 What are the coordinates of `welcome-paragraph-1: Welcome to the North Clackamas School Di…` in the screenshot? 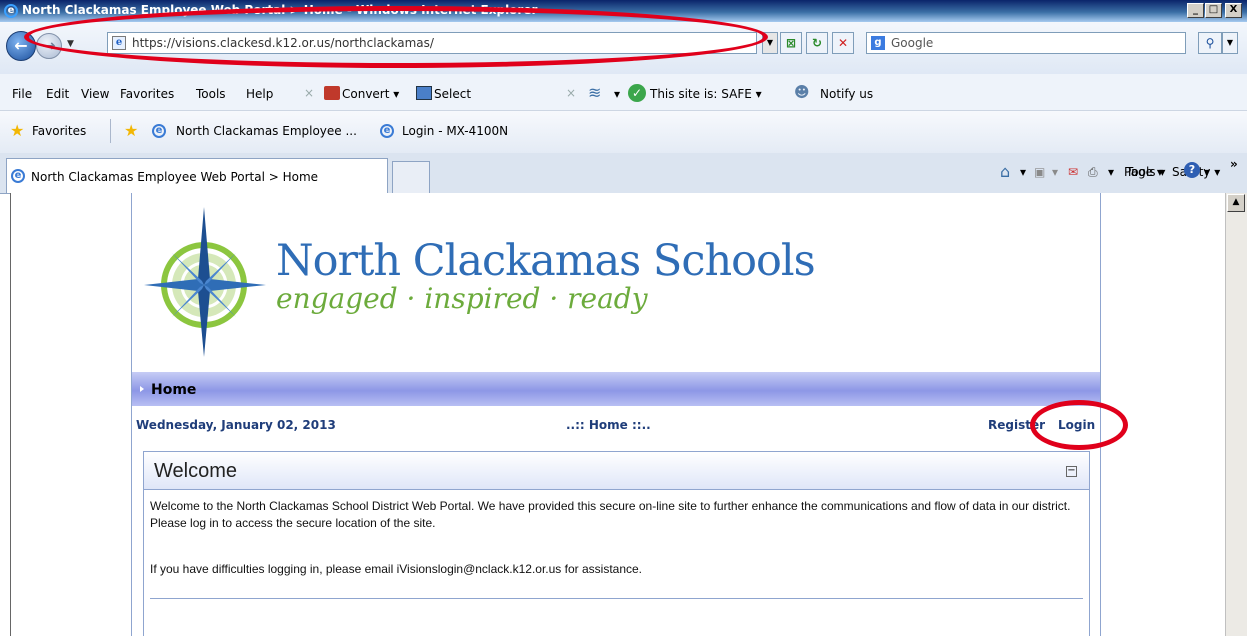 It's located at (610, 514).